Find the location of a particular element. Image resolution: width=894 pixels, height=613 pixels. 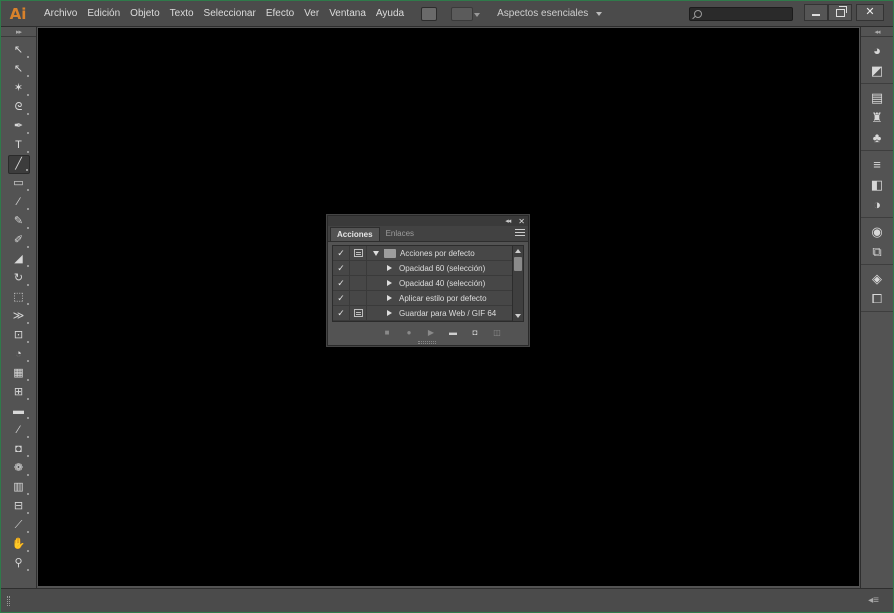

eyedropper-tool: ⁄ is located at coordinates (19, 430).